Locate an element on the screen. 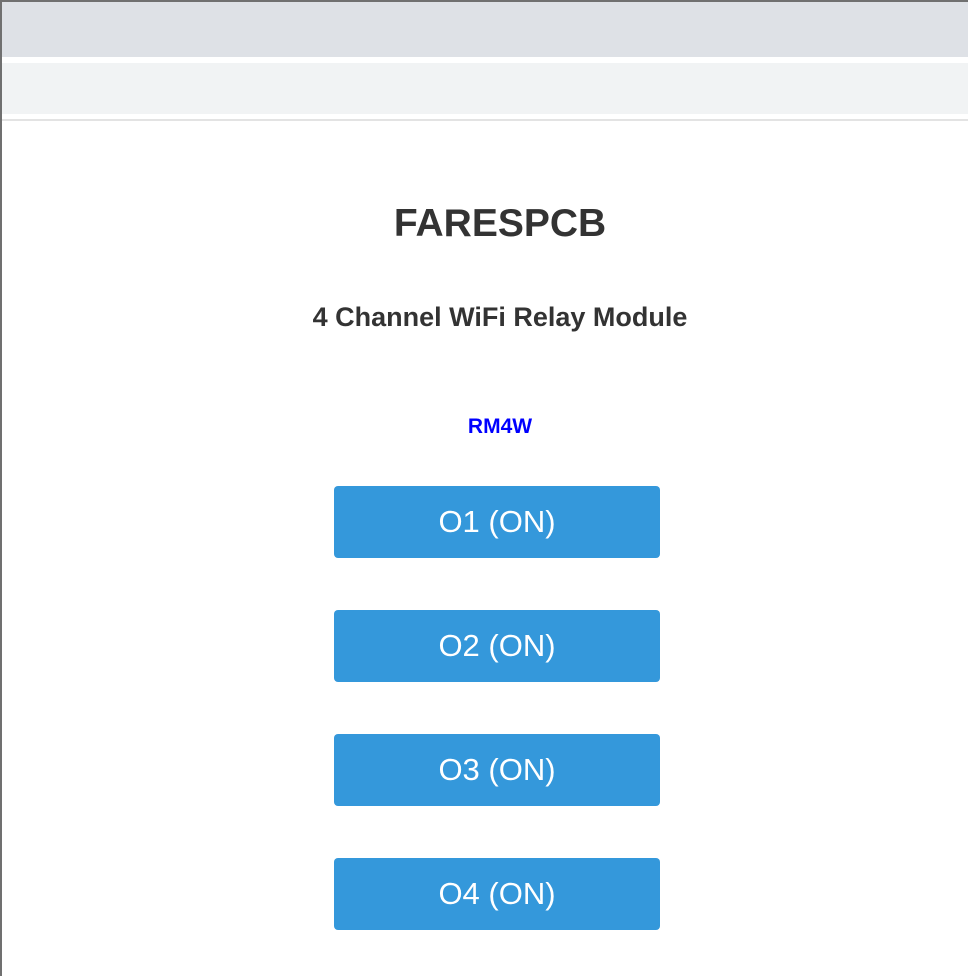 The height and width of the screenshot is (976, 968). relay-o4-button: O4 (ON) is located at coordinates (497, 894).